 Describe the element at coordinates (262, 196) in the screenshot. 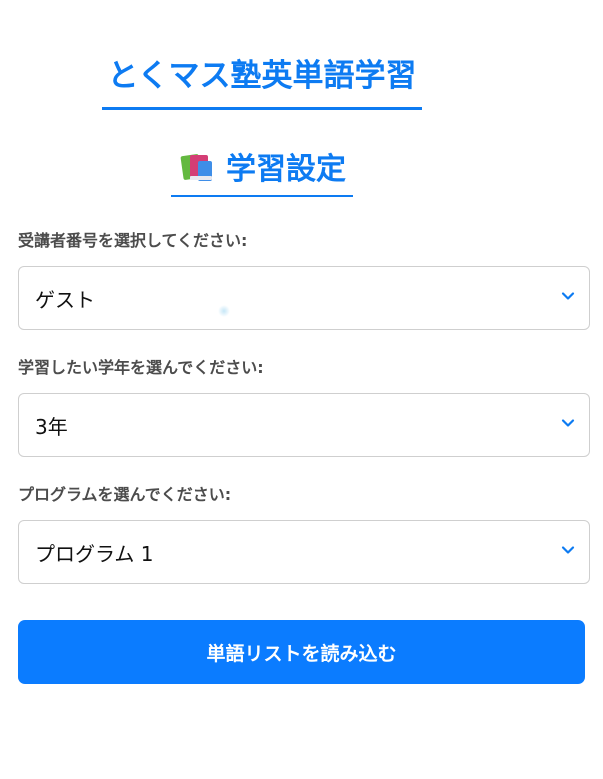

I see `section-title-underline` at that location.